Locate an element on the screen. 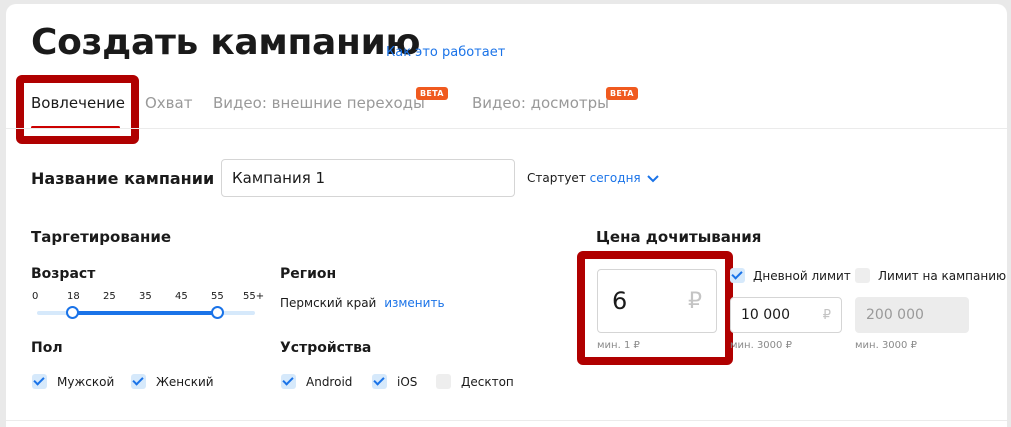 Image resolution: width=1011 pixels, height=427 pixels. age-max-handle is located at coordinates (217, 312).